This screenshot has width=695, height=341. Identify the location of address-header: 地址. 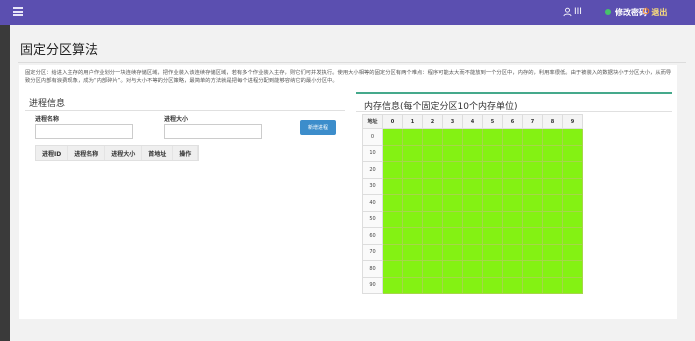
(372, 121).